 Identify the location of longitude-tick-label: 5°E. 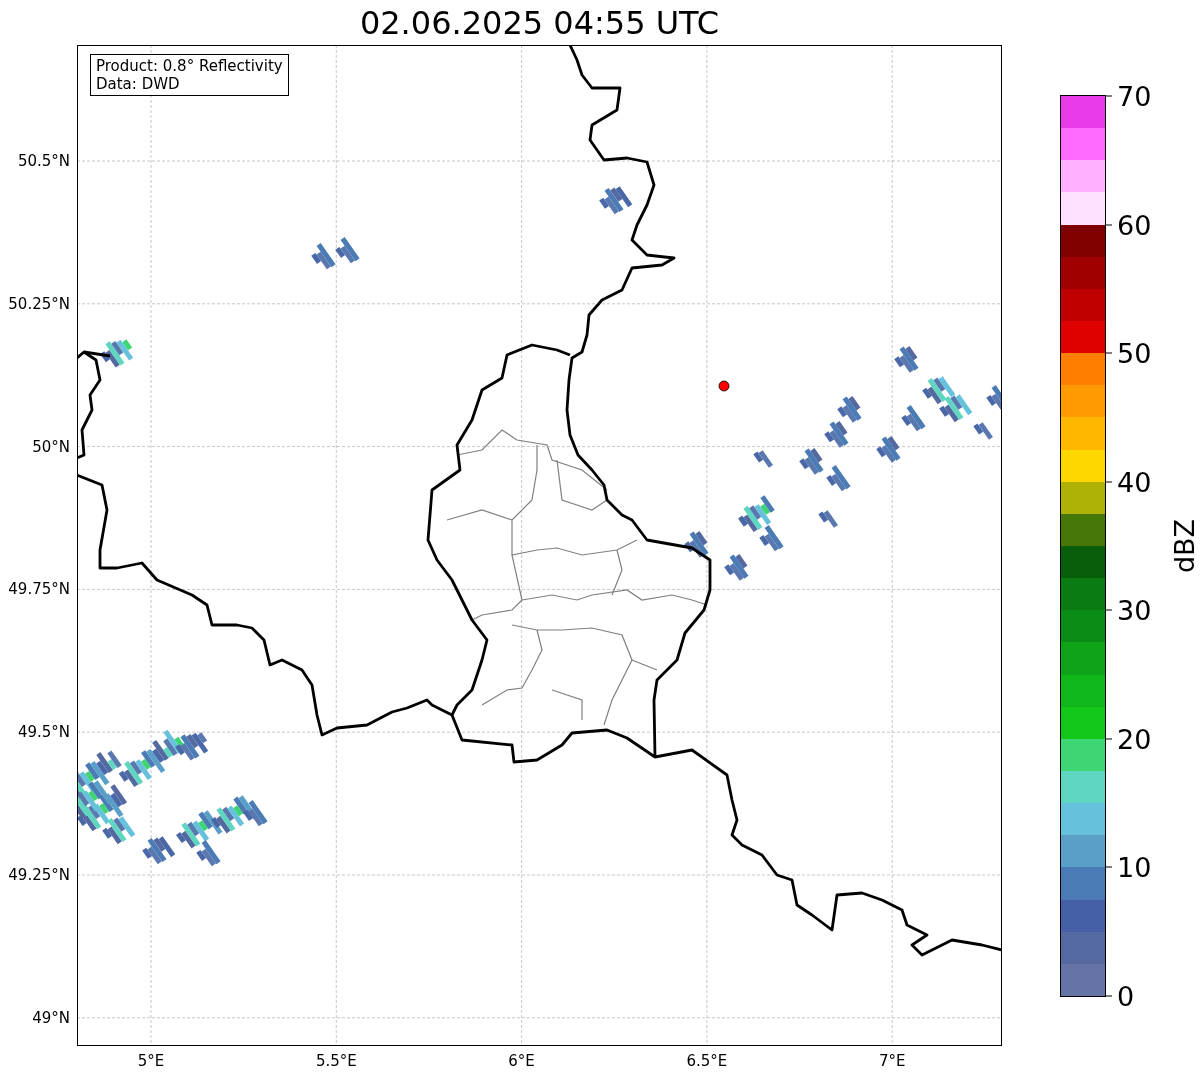
(151, 1061).